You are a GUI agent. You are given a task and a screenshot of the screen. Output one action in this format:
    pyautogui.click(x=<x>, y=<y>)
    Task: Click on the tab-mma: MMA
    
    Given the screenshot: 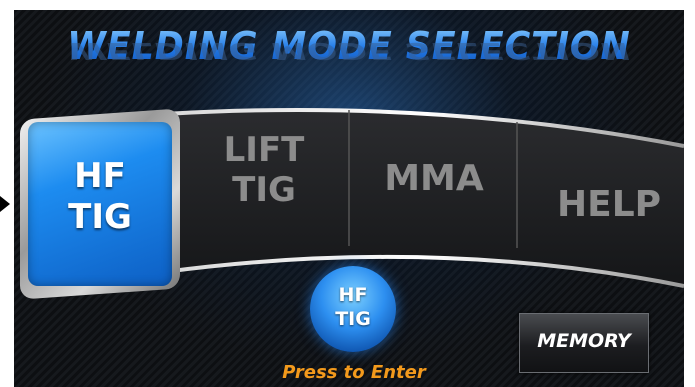 What is the action you would take?
    pyautogui.click(x=434, y=179)
    